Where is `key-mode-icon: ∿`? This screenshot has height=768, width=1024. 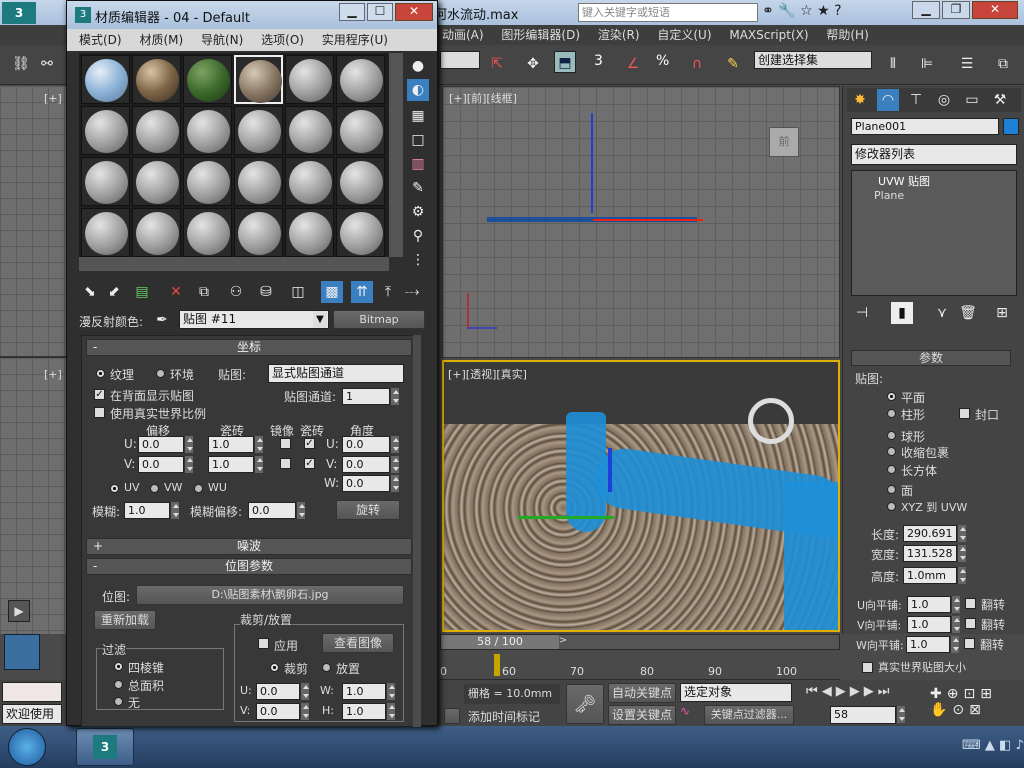
key-mode-icon: ∿ is located at coordinates (687, 714).